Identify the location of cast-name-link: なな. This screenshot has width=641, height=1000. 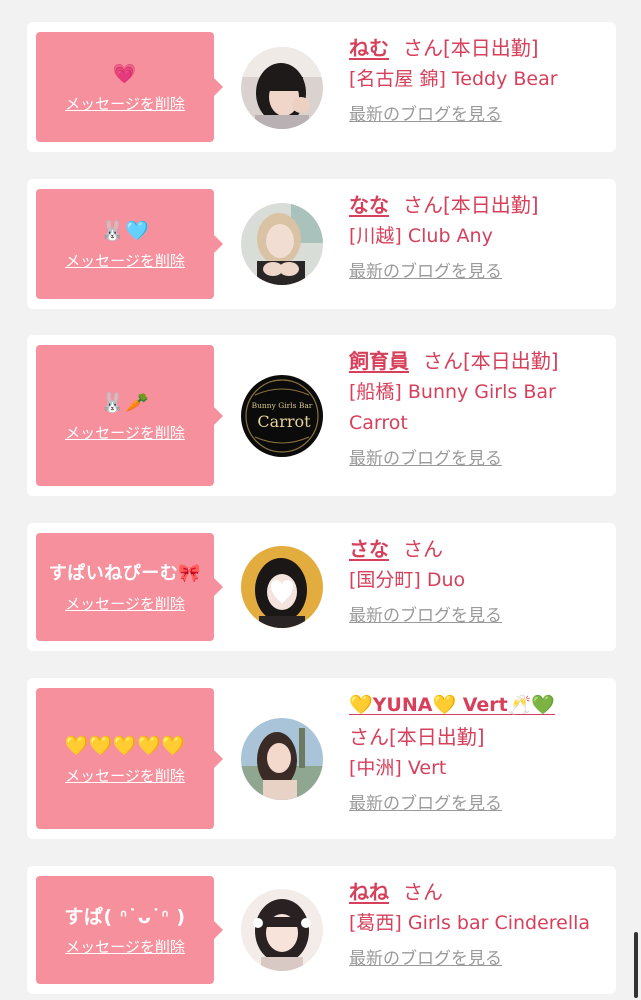
(369, 205).